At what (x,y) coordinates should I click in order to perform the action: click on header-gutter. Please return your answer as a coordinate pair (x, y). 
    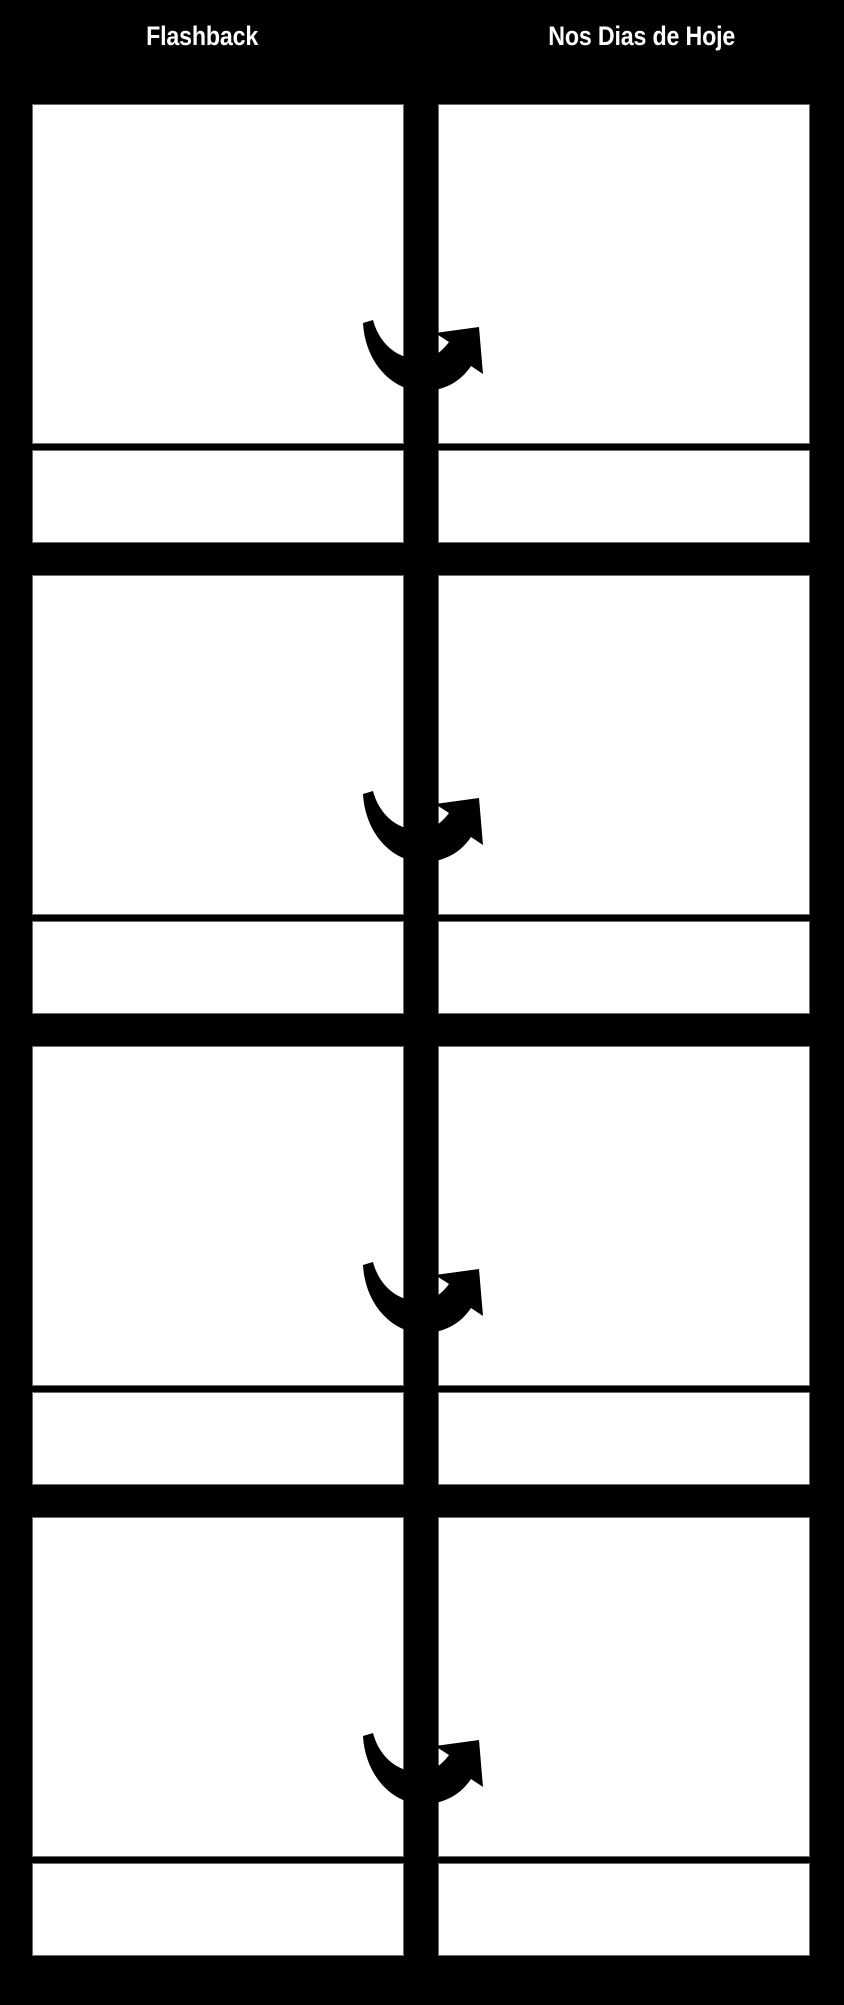
    Looking at the image, I should click on (422, 36).